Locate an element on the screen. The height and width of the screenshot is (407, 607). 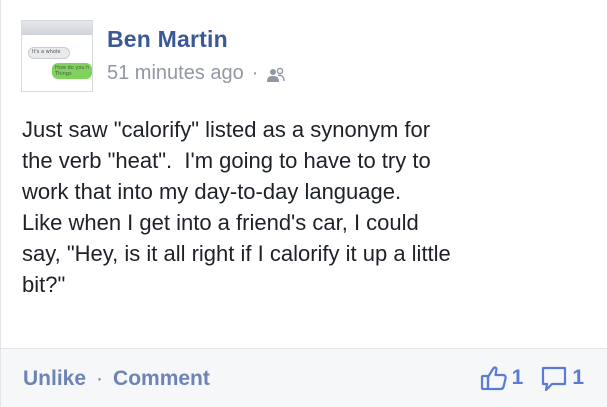
like-count: 1 is located at coordinates (518, 378).